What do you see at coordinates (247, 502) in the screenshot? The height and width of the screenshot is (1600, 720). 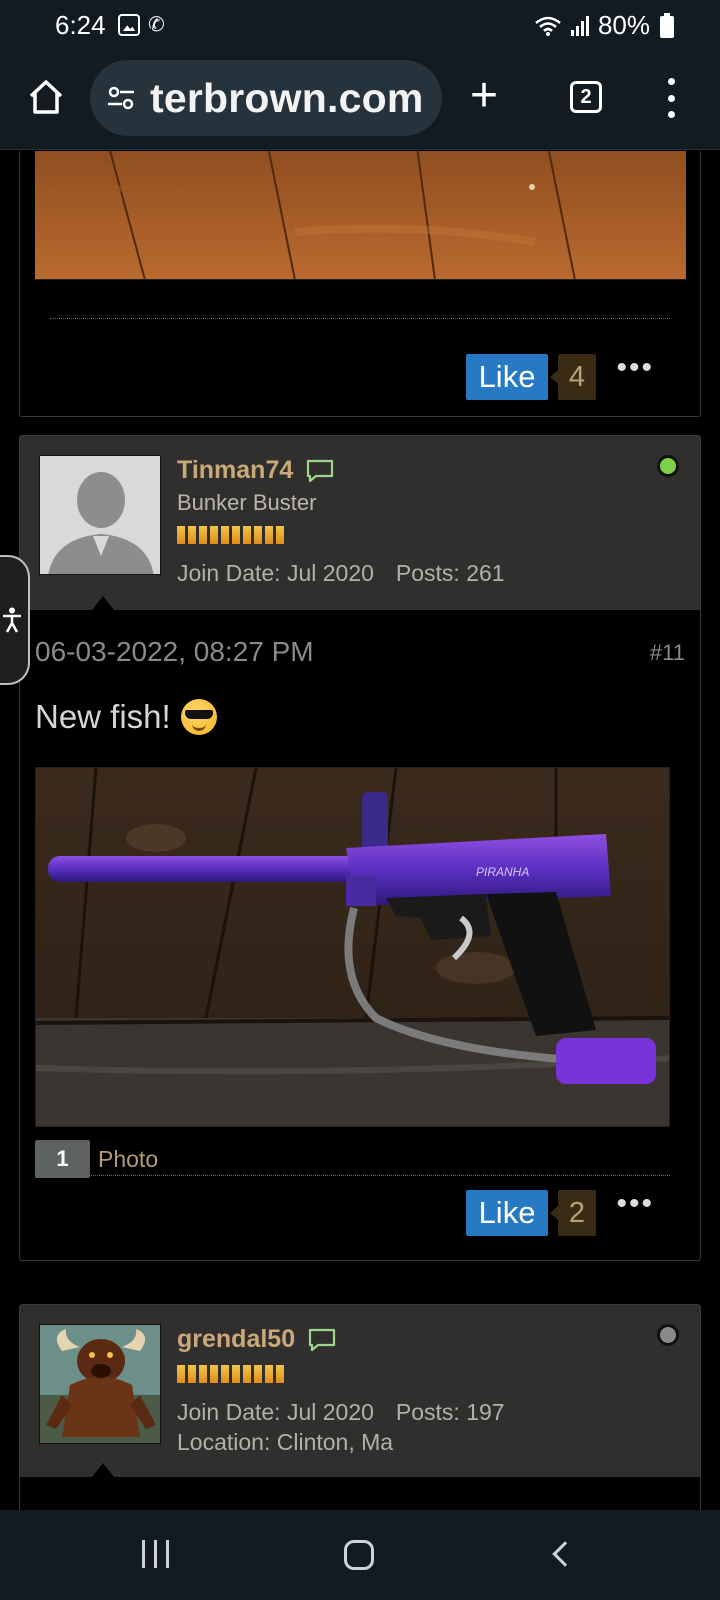 I see `user-title: Bunker Buster` at bounding box center [247, 502].